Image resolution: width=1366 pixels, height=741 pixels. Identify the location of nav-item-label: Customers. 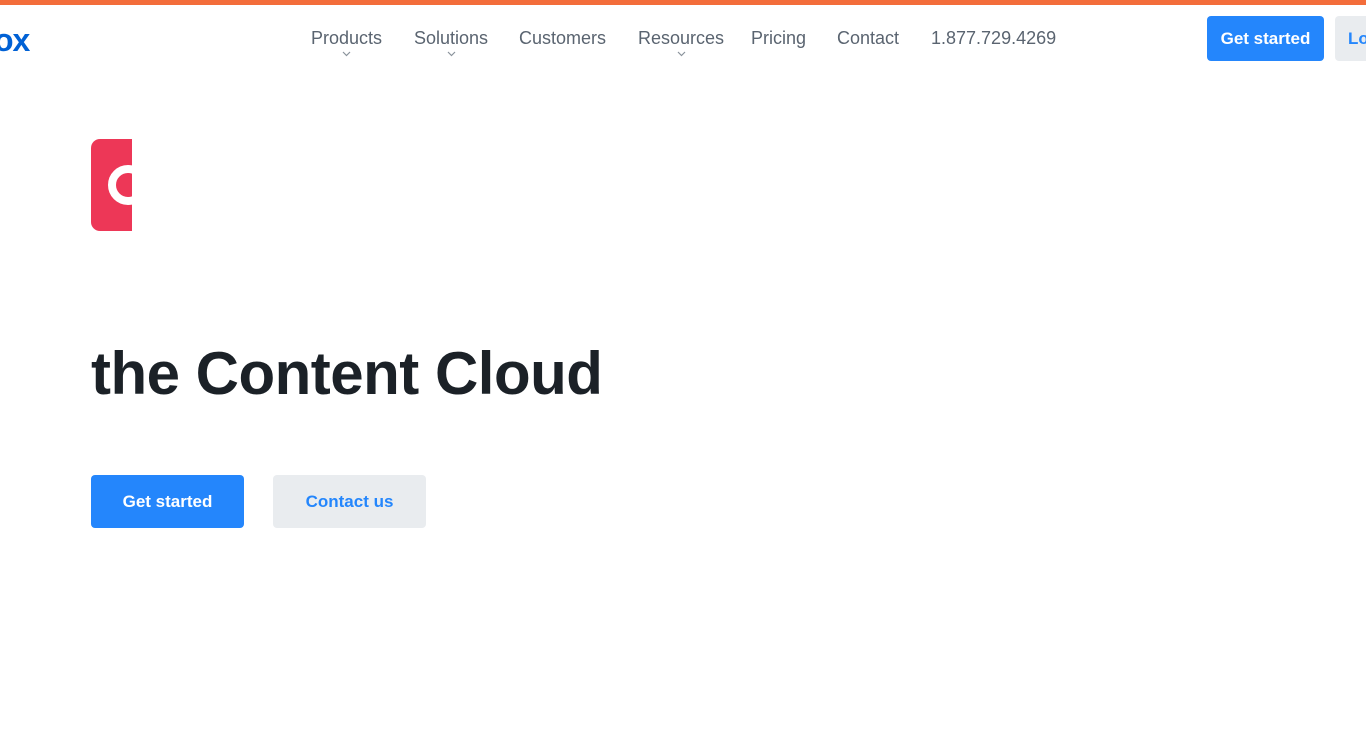
(563, 38).